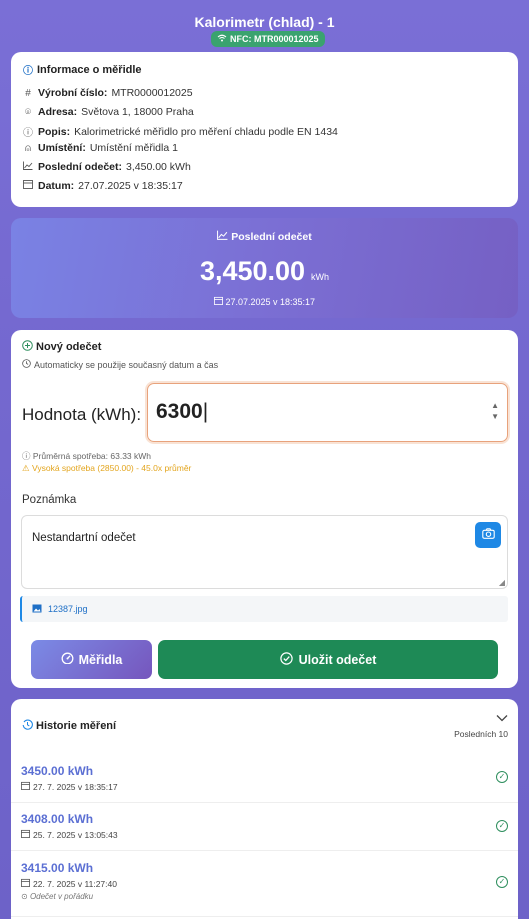 This screenshot has height=919, width=529. I want to click on clock-icon, so click(26, 364).